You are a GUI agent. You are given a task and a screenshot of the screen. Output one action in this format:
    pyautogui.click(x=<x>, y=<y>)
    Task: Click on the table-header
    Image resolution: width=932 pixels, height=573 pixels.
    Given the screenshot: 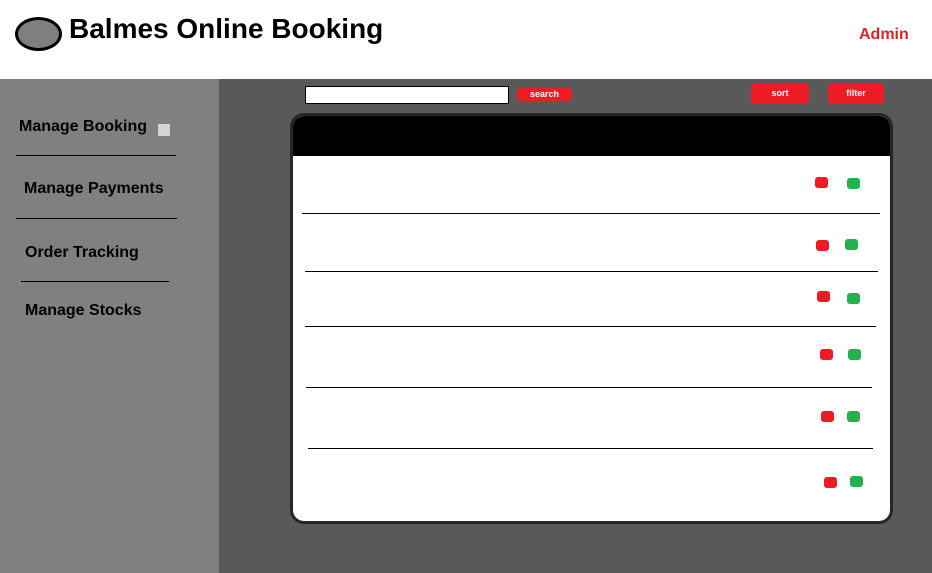 What is the action you would take?
    pyautogui.click(x=591, y=136)
    